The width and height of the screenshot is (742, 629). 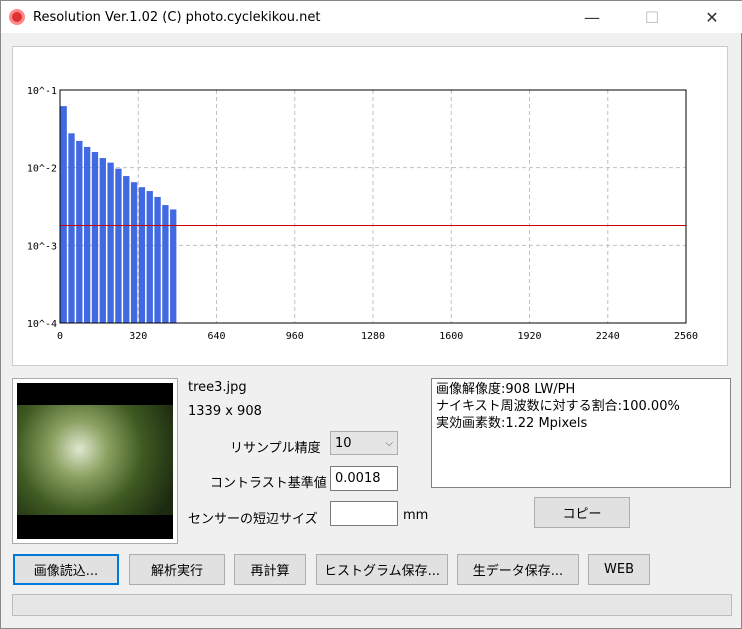 What do you see at coordinates (372, 605) in the screenshot?
I see `progress-bar` at bounding box center [372, 605].